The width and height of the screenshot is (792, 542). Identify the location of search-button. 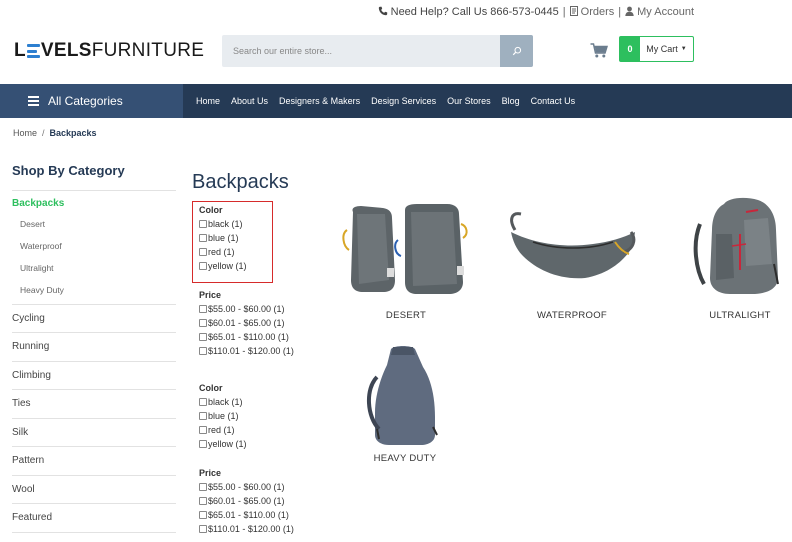
(516, 51).